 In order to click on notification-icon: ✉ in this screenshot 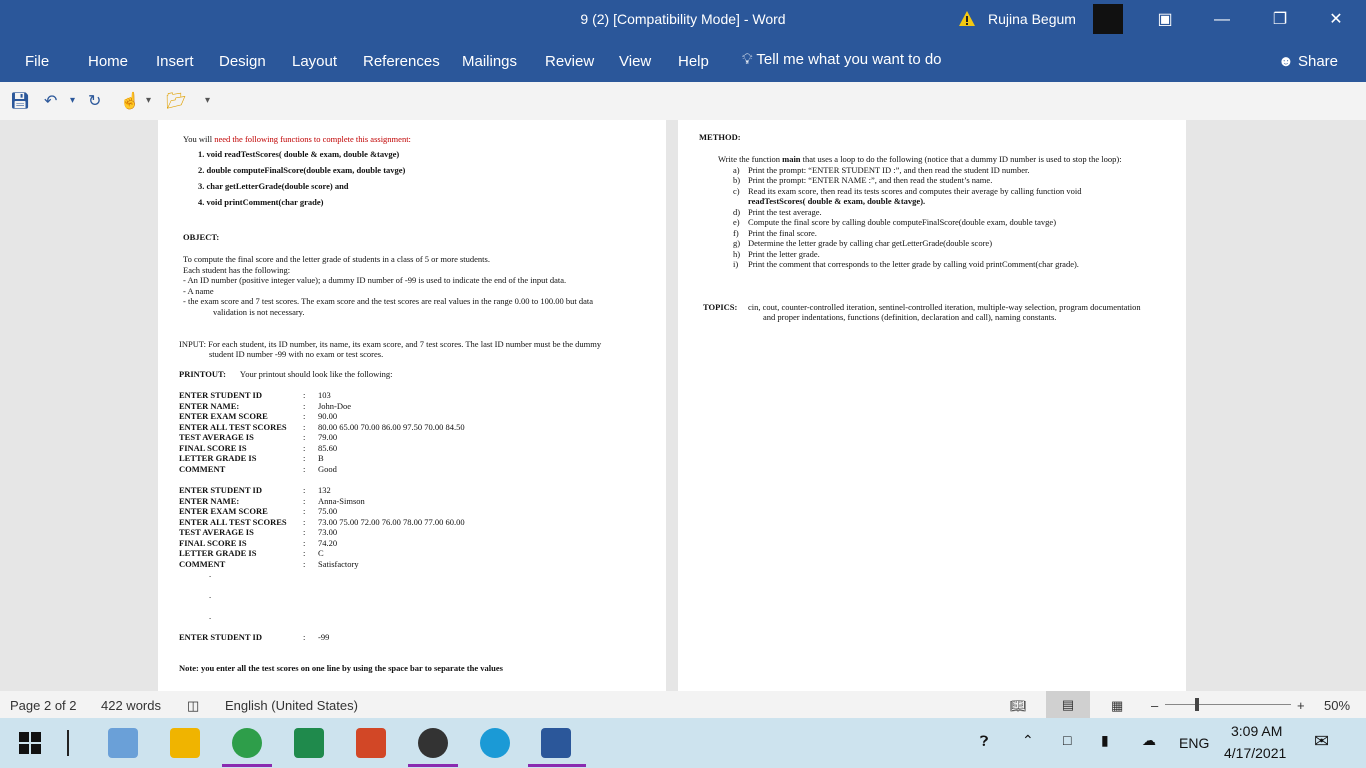, I will do `click(1321, 741)`.